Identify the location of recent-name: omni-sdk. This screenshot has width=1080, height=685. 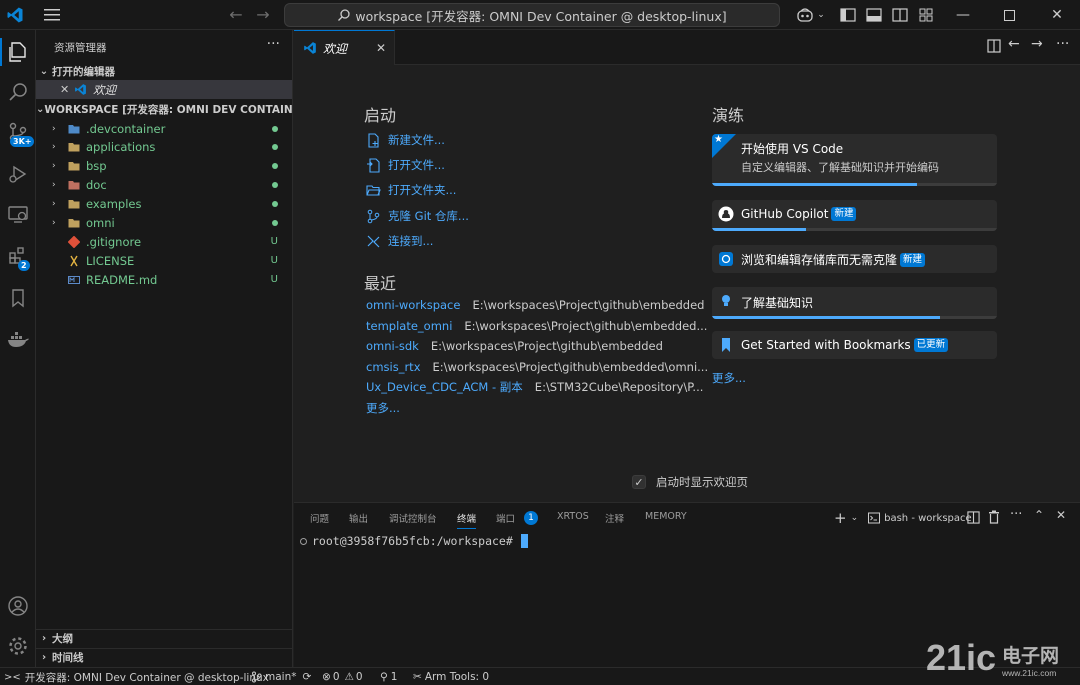
(392, 346).